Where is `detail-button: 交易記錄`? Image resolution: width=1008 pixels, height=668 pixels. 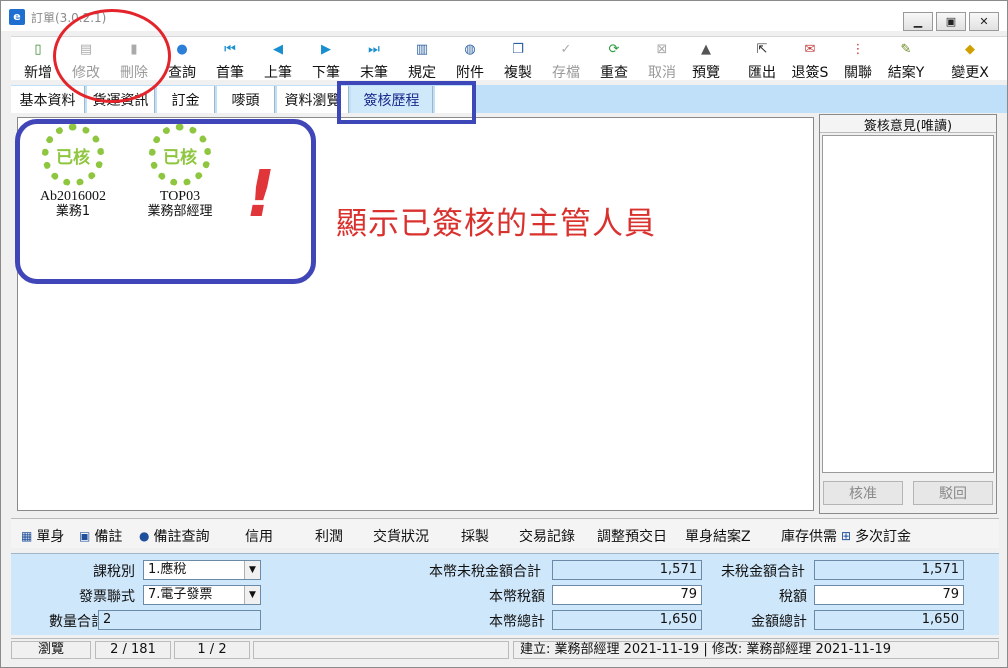
detail-button: 交易記錄 is located at coordinates (547, 536).